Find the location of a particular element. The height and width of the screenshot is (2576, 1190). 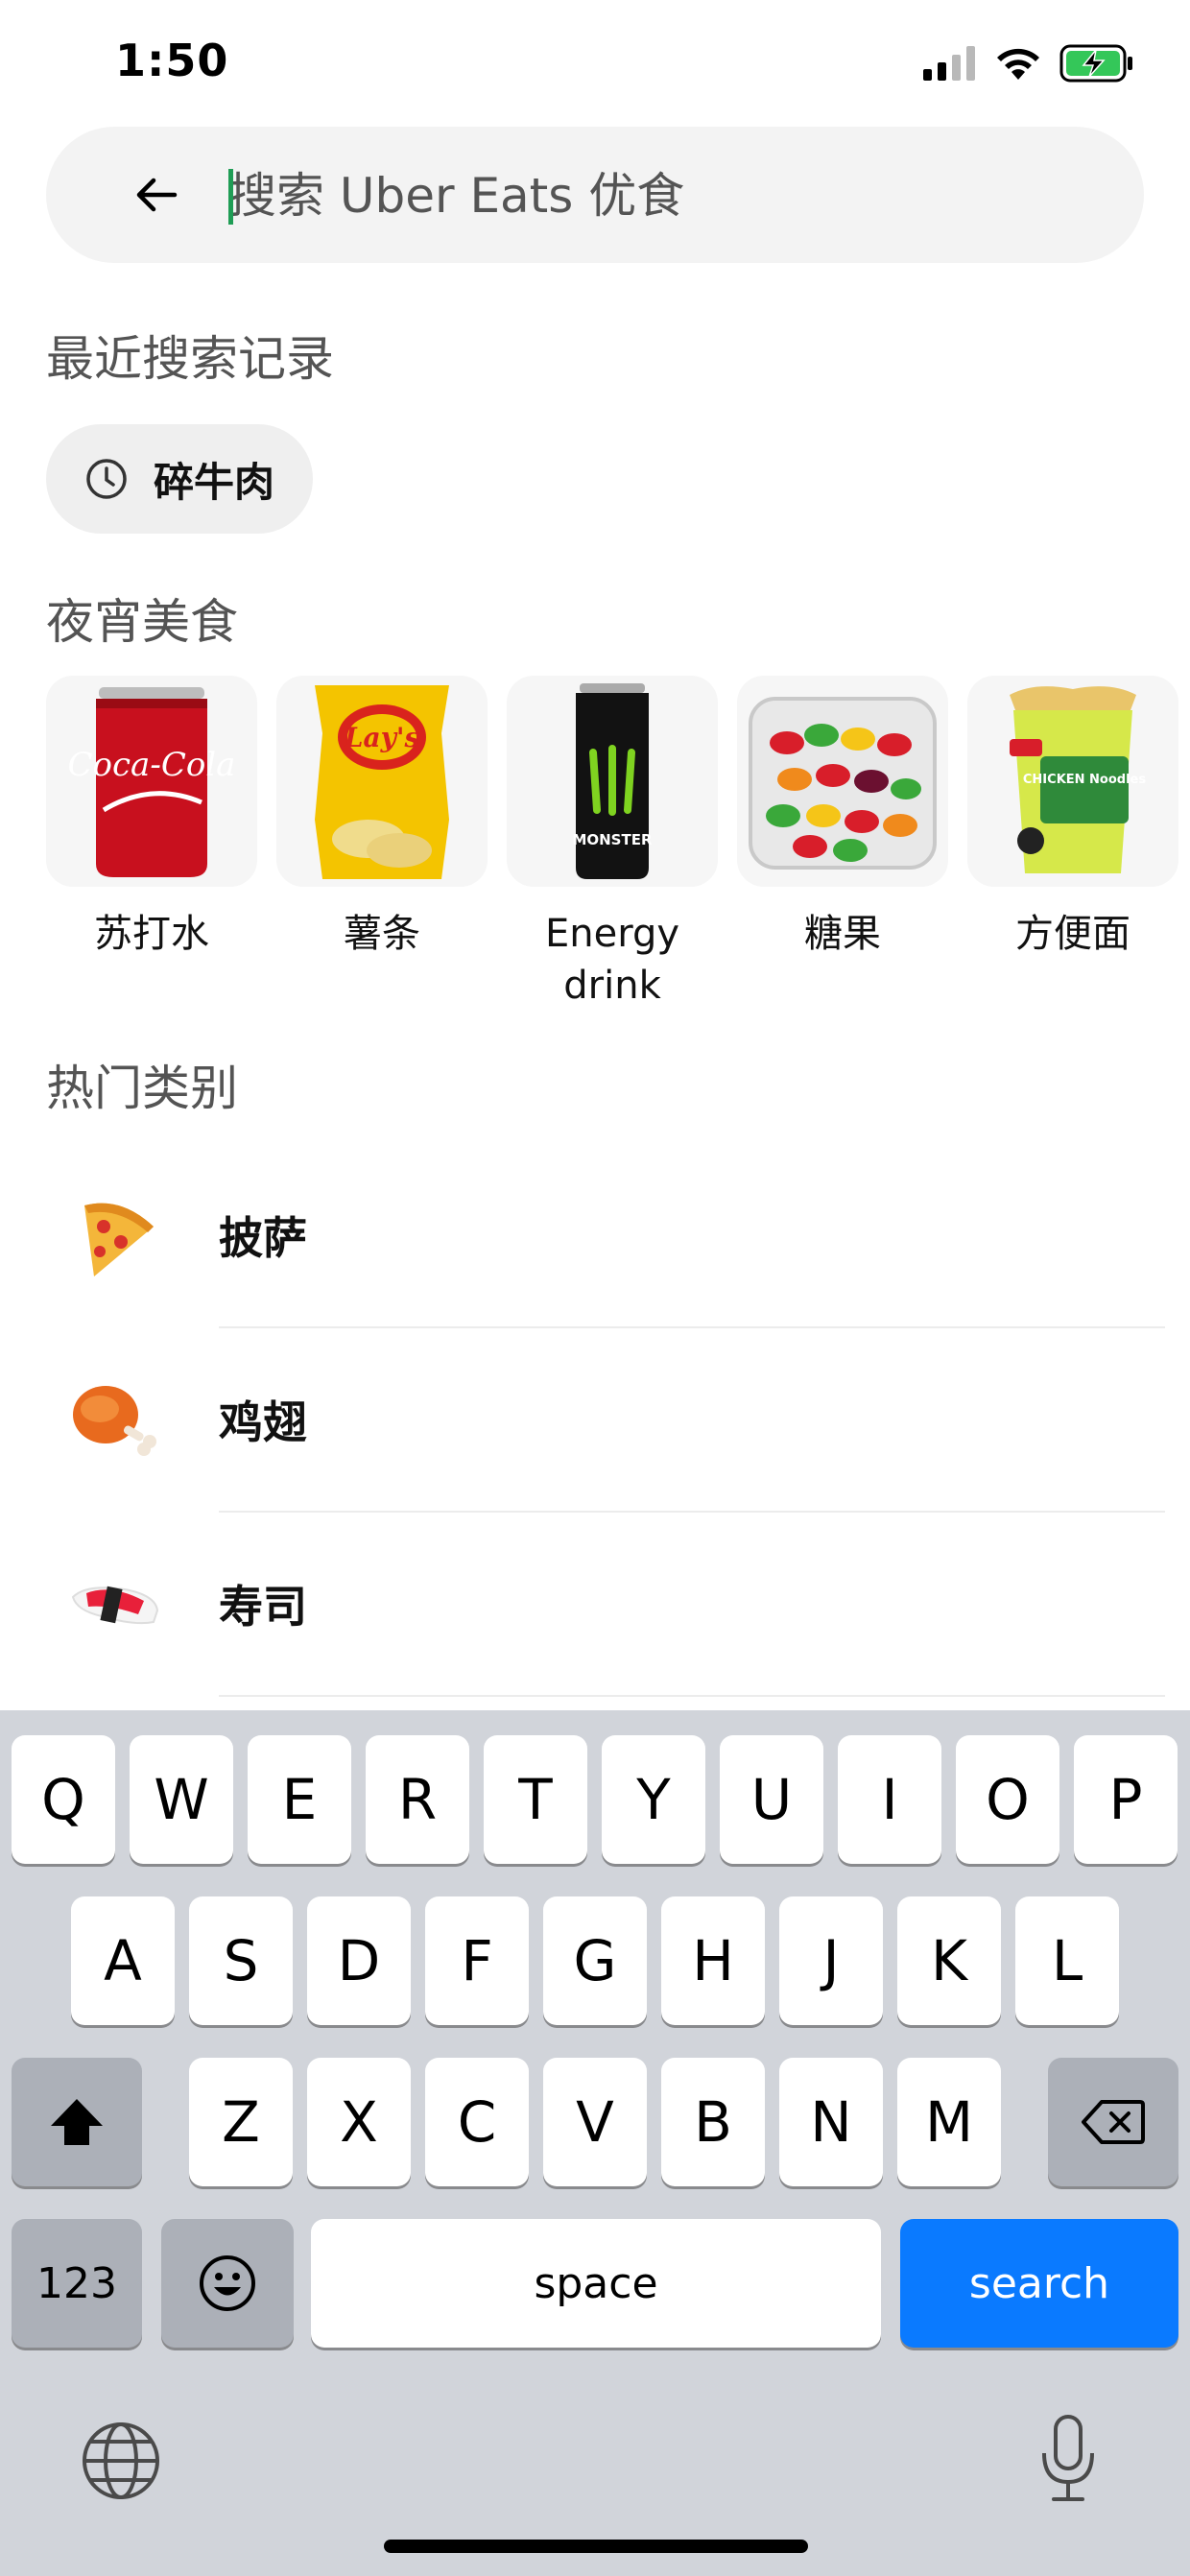

wifi-icon is located at coordinates (1018, 64).